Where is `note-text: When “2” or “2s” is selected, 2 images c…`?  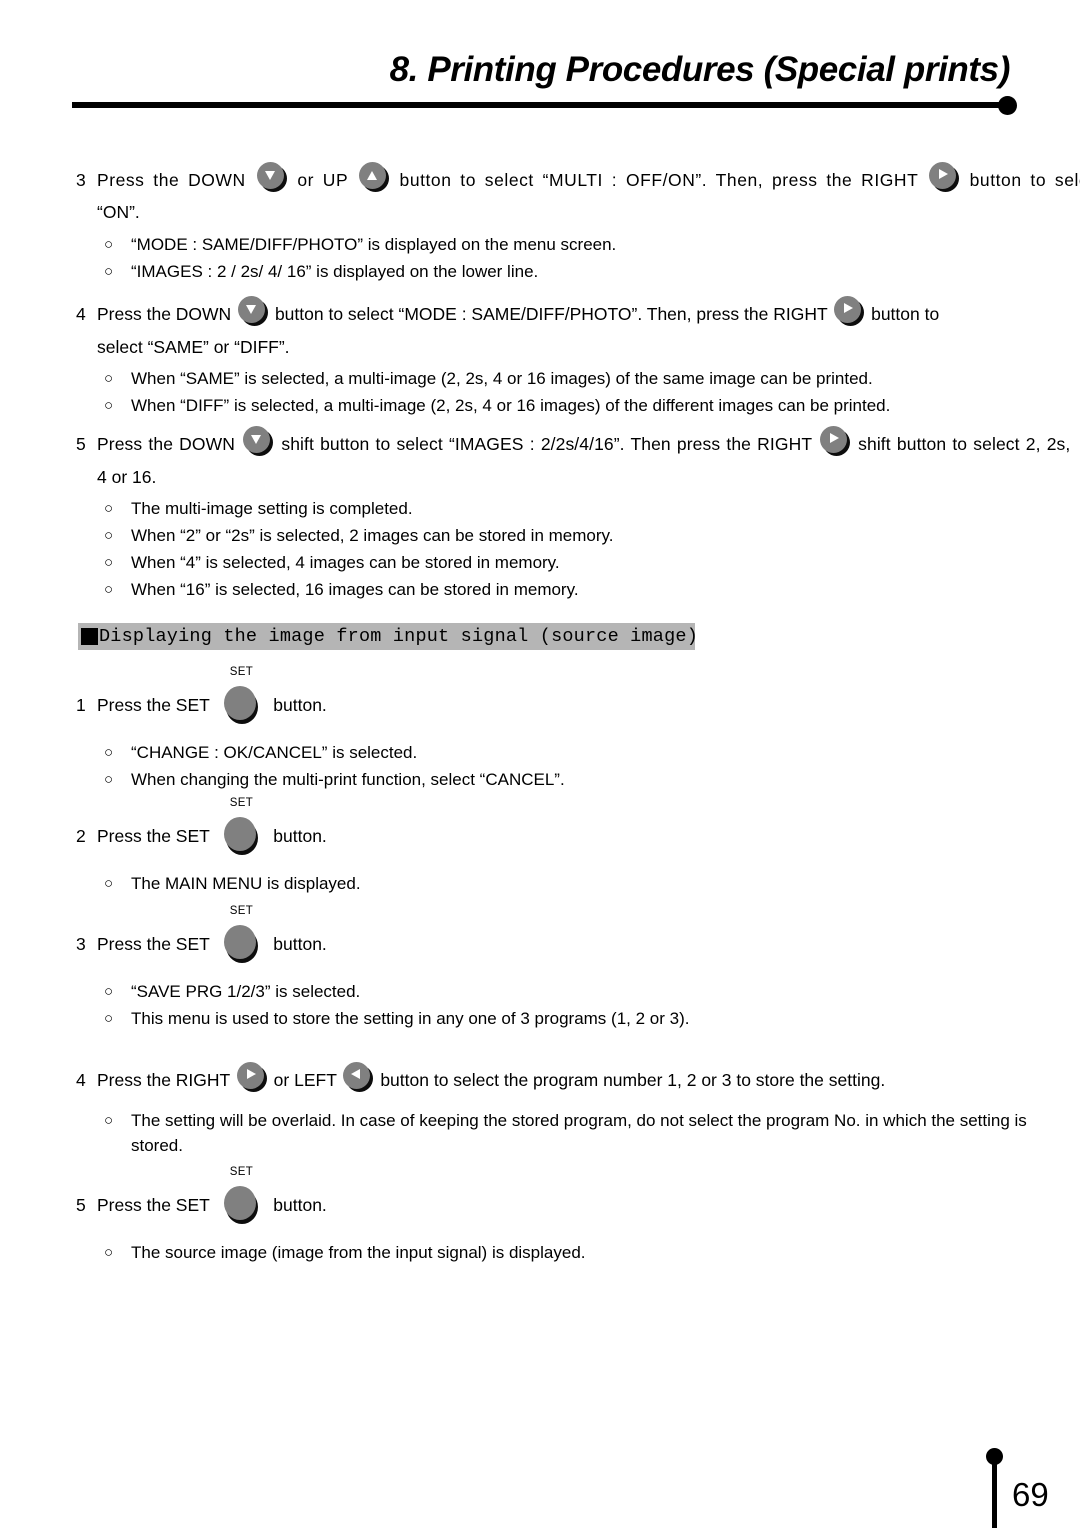 note-text: When “2” or “2s” is selected, 2 images c… is located at coordinates (372, 535).